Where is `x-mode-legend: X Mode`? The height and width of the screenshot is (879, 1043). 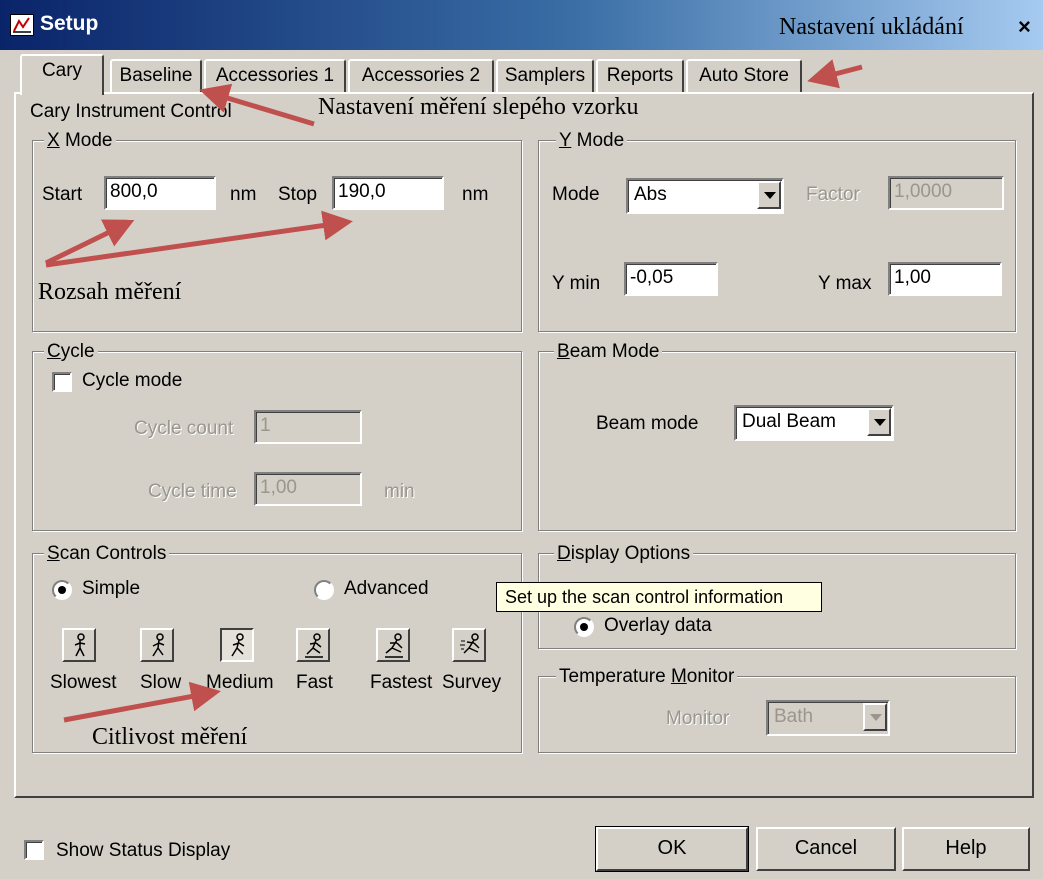 x-mode-legend: X Mode is located at coordinates (80, 141).